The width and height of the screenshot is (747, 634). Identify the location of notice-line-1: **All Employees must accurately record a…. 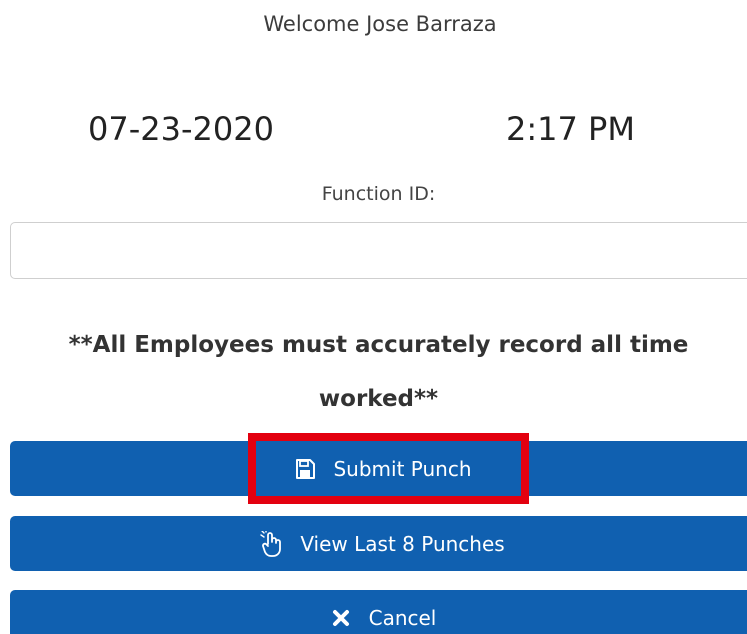
(378, 345).